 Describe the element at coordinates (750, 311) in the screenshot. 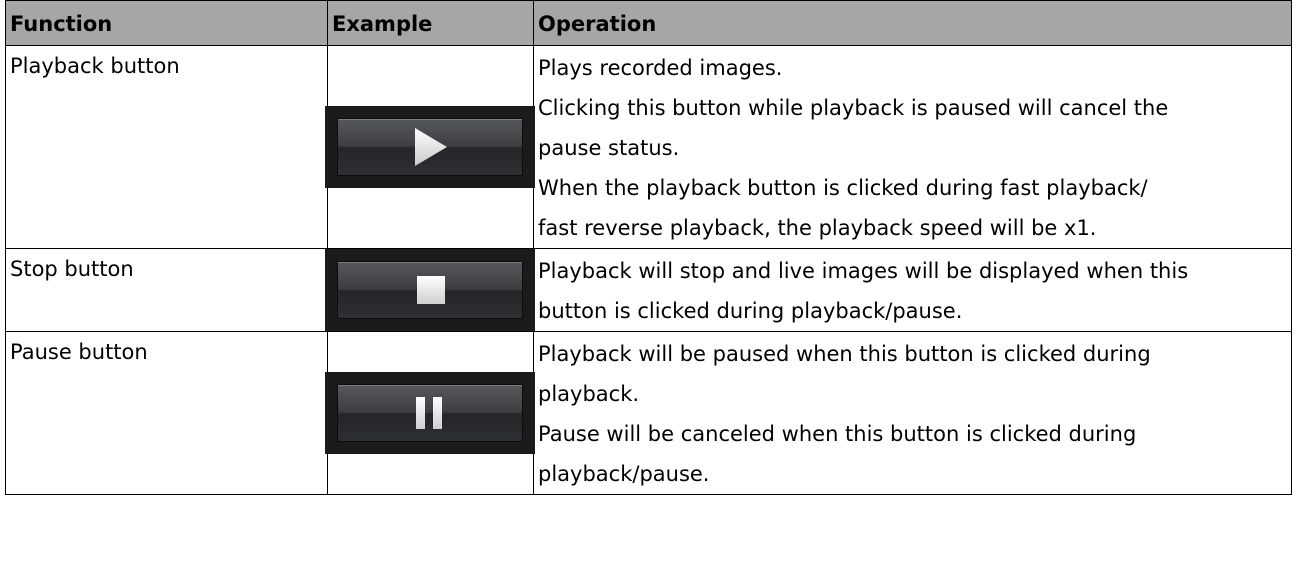

I see `operation-line: button is clicked during playback/pause.` at that location.